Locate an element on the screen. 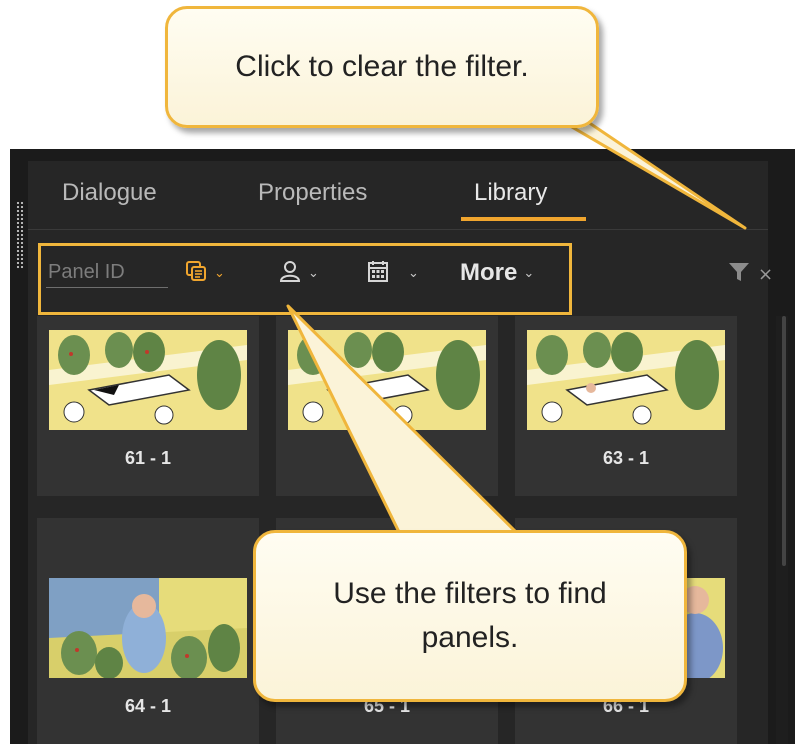 Image resolution: width=795 pixels, height=744 pixels. tab-divider is located at coordinates (398, 229).